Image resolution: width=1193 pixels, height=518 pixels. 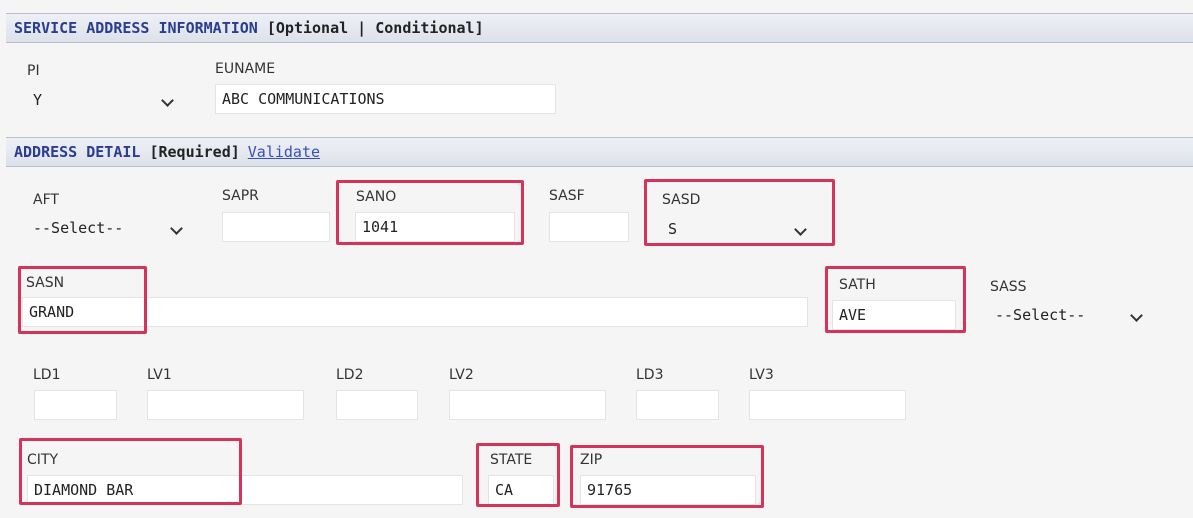 What do you see at coordinates (159, 375) in the screenshot?
I see `lv1-label: LV1` at bounding box center [159, 375].